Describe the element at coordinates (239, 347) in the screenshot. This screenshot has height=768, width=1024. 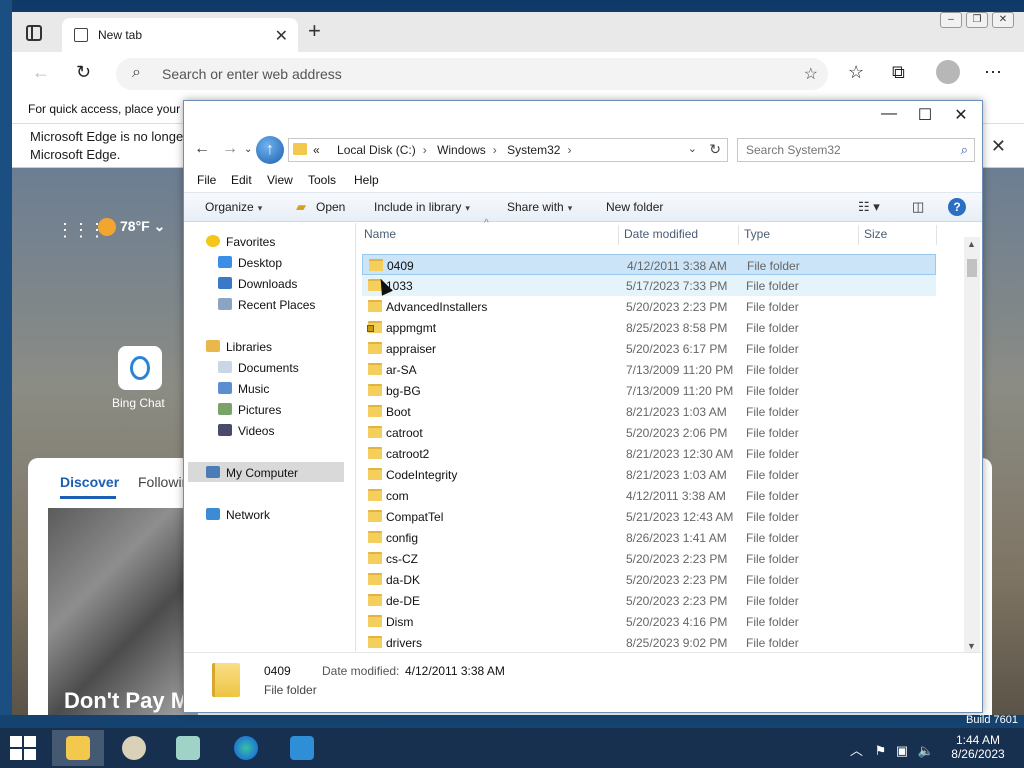
I see `nav-libraries: Libraries` at that location.